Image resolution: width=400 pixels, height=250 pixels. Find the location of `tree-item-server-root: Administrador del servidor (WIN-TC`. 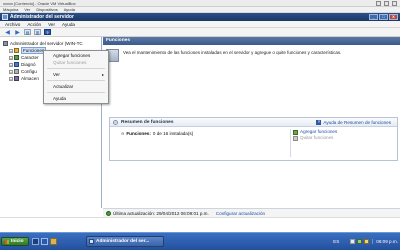

tree-item-server-root: Administrador del servidor (WIN-TC is located at coordinates (50, 43).